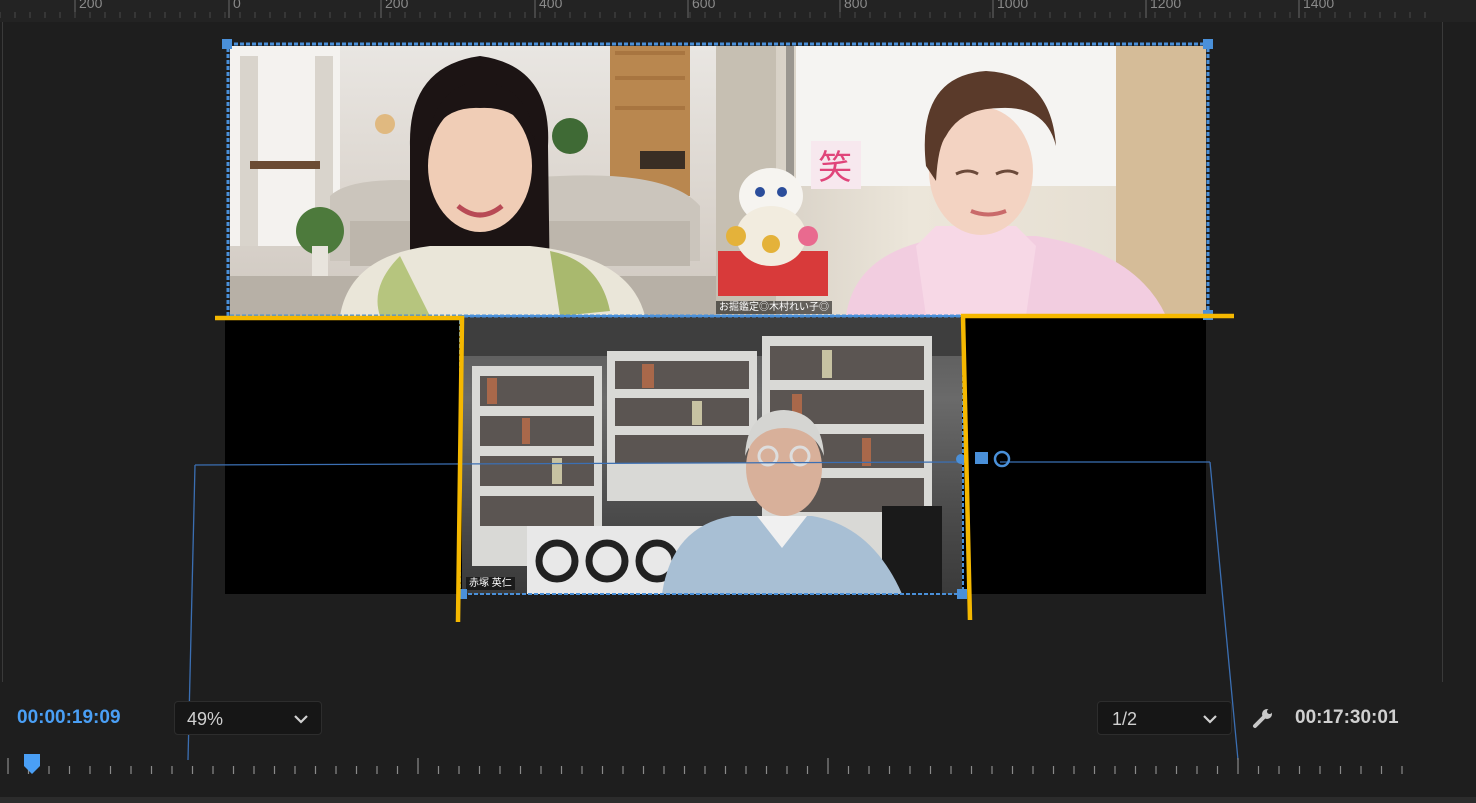  I want to click on resize-handle-bottom-right, so click(962, 594).